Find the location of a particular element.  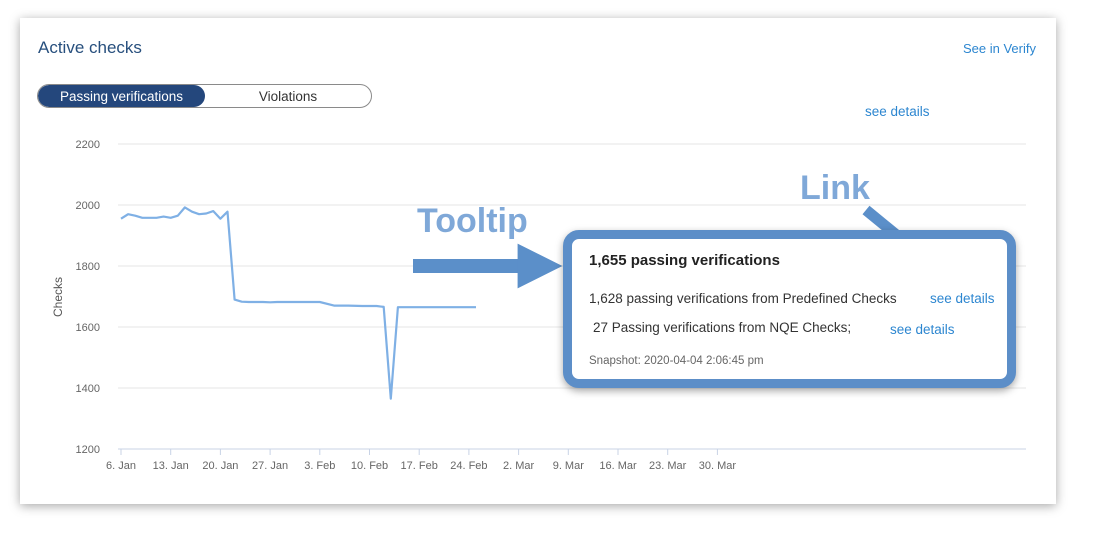

y-axis-title: Checks is located at coordinates (58, 297).